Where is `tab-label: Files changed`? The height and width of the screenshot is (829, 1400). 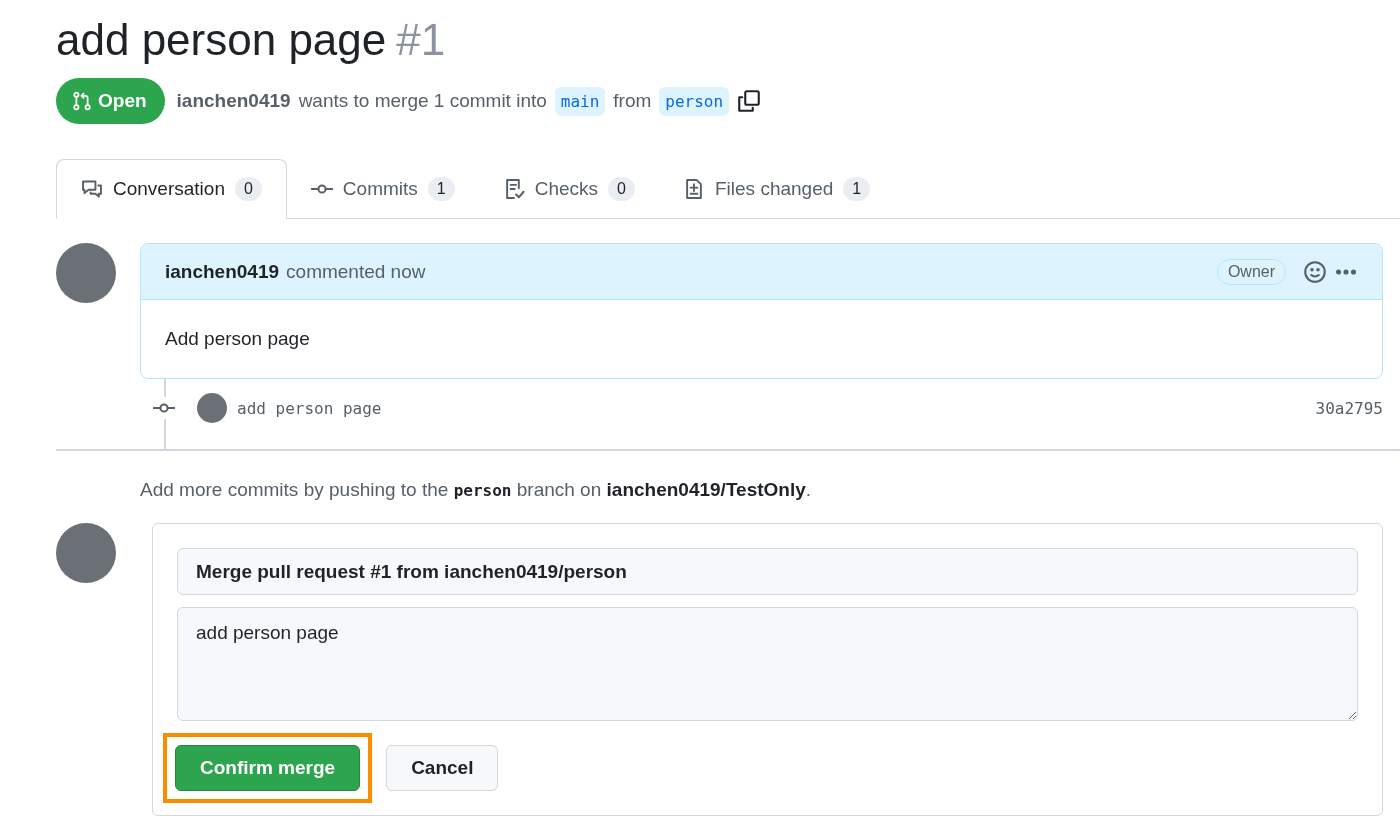 tab-label: Files changed is located at coordinates (774, 189).